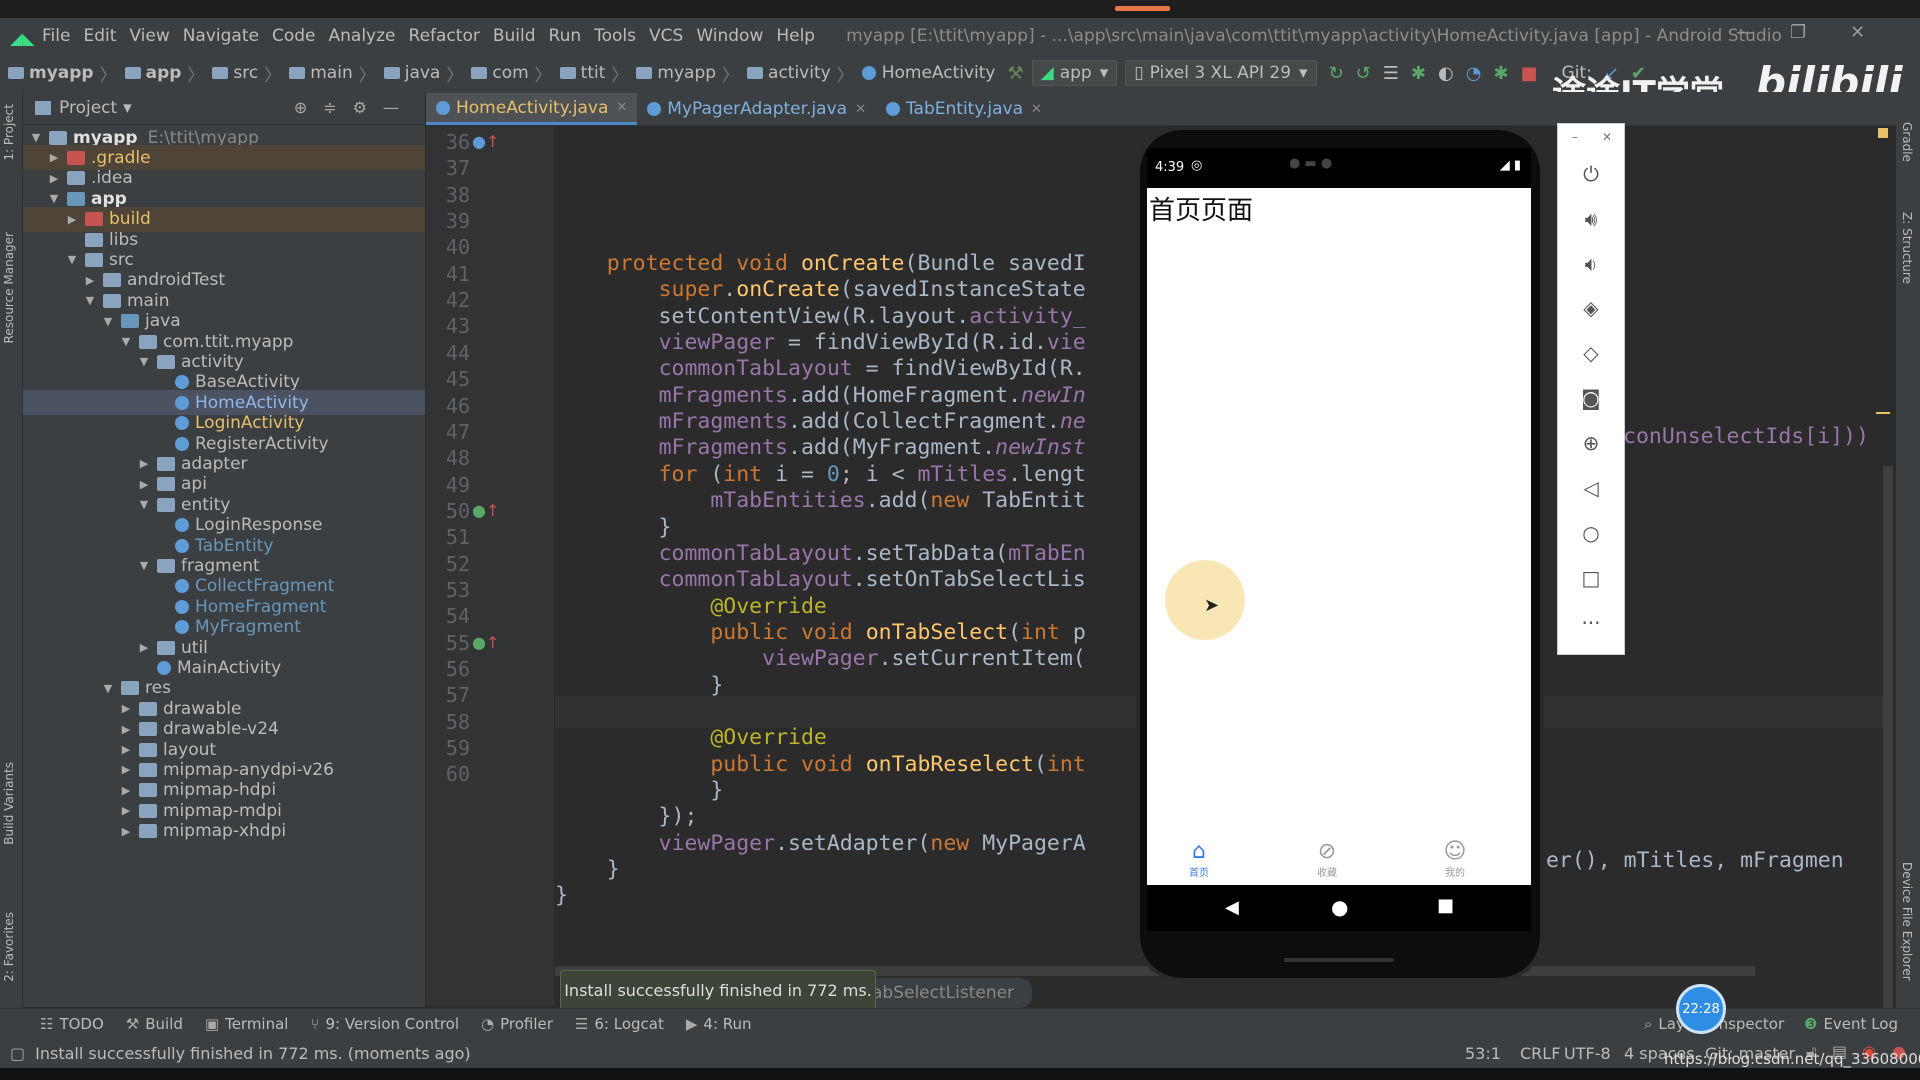  I want to click on editor-scrollbar, so click(1889, 576).